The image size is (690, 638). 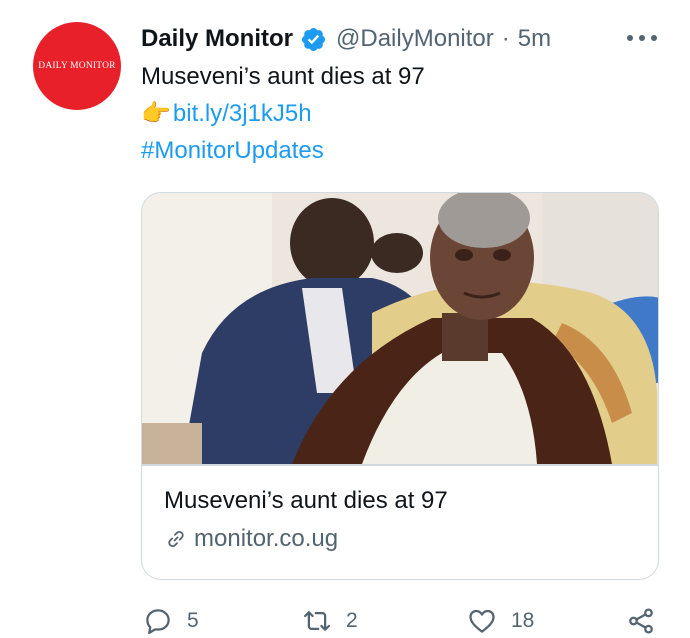 What do you see at coordinates (523, 620) in the screenshot?
I see `like-count: 18` at bounding box center [523, 620].